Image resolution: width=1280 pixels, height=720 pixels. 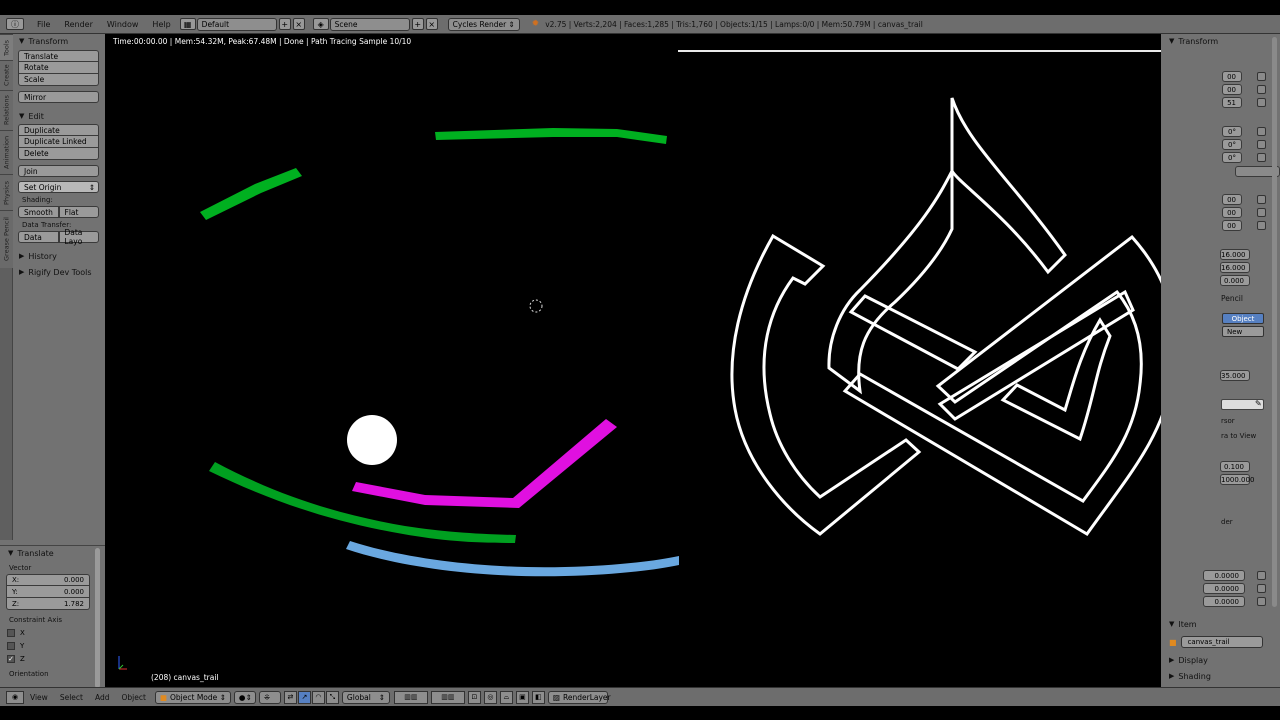 I want to click on tab-animation: Animation, so click(x=6, y=152).